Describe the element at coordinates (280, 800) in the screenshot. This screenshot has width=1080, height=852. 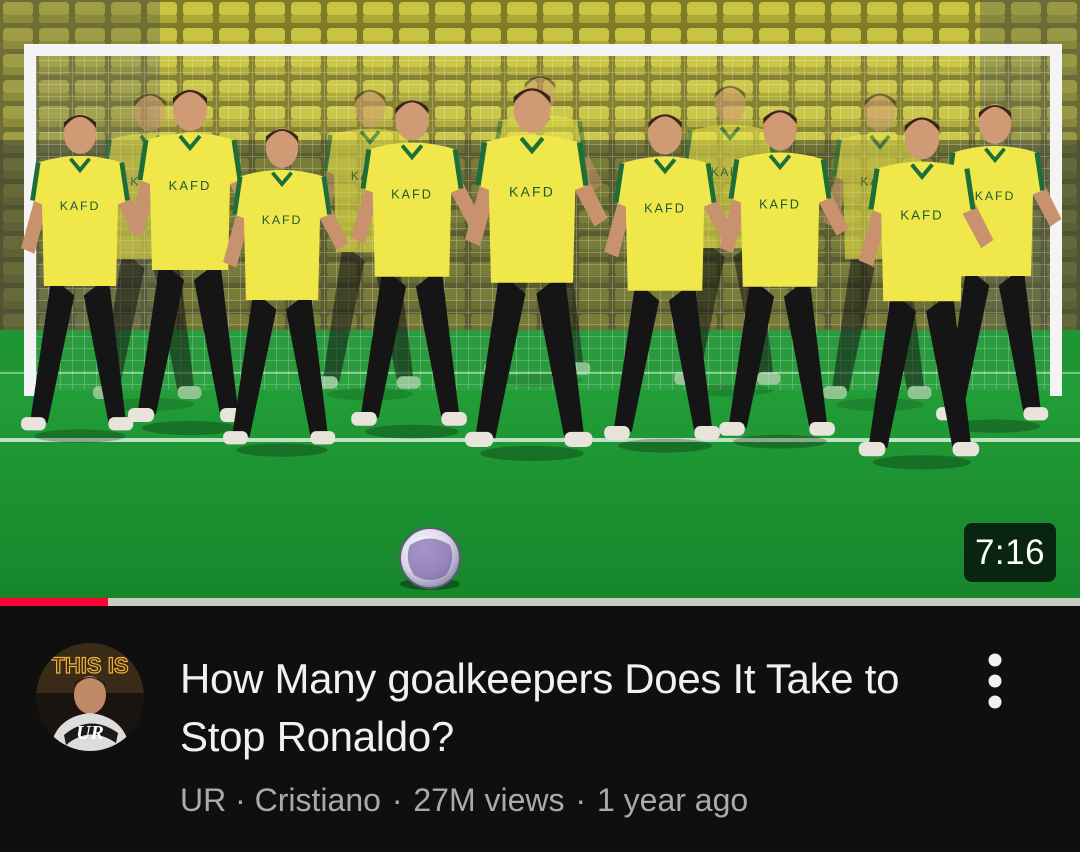
I see `channel-name: UR · Cristiano` at that location.